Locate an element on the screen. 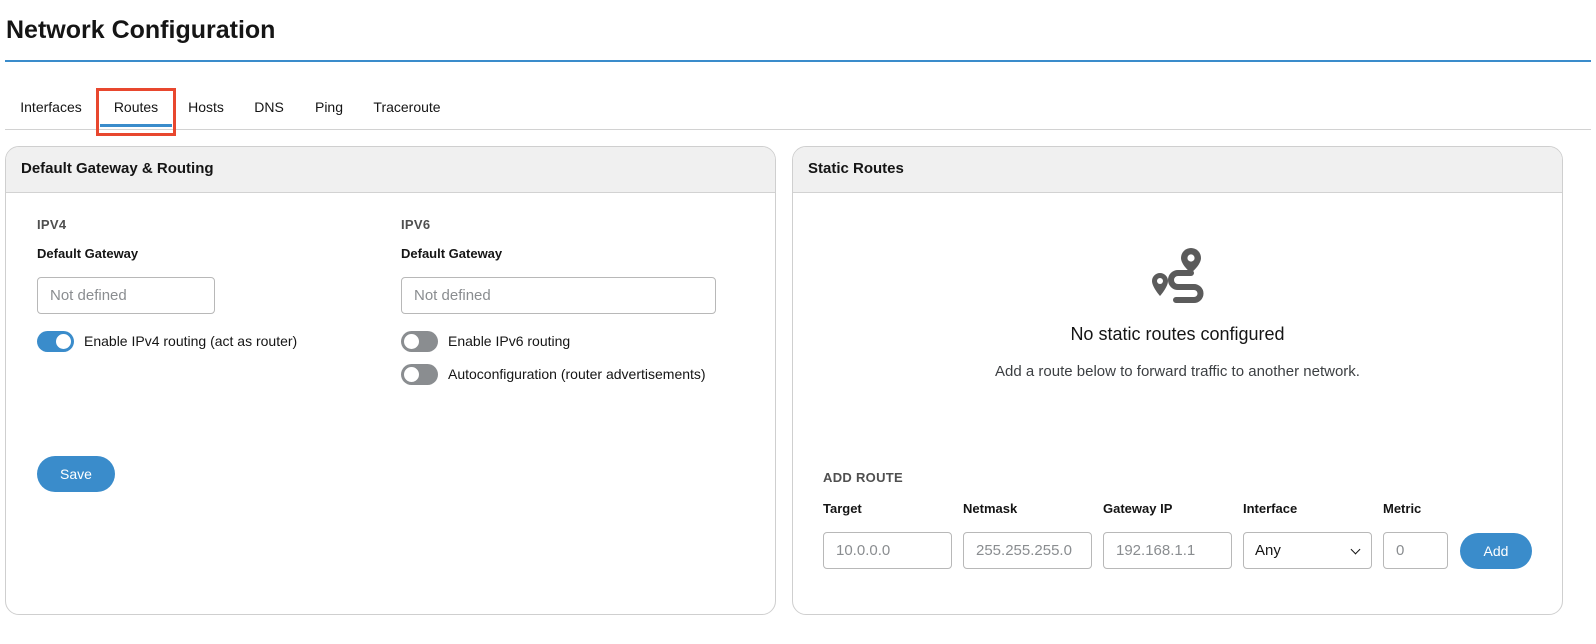 This screenshot has height=644, width=1596. ipv4-gateway-input is located at coordinates (126, 295).